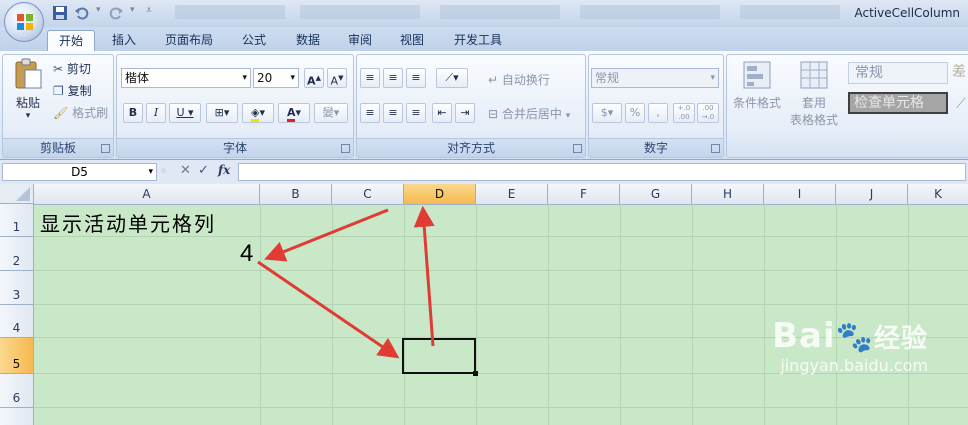 The width and height of the screenshot is (968, 425). Describe the element at coordinates (854, 365) in the screenshot. I see `watermark-url: jingyan.baidu.com` at that location.